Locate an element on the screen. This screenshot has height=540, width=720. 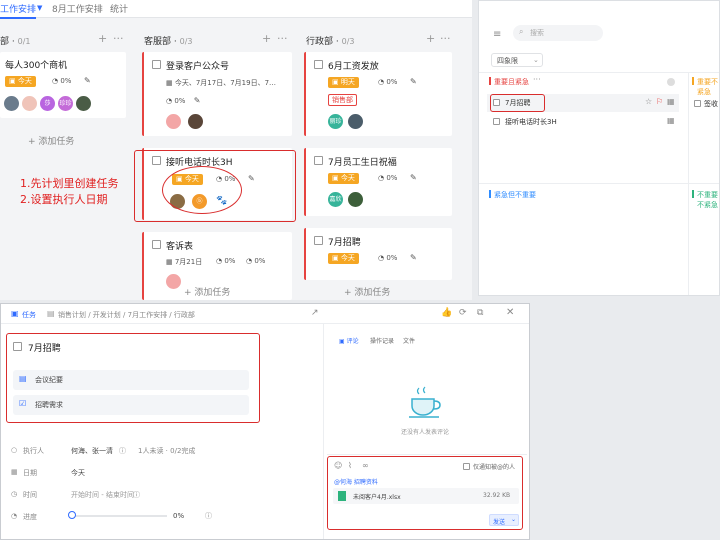
time-range: 开始时间 - 结束时间 is located at coordinates (102, 495).